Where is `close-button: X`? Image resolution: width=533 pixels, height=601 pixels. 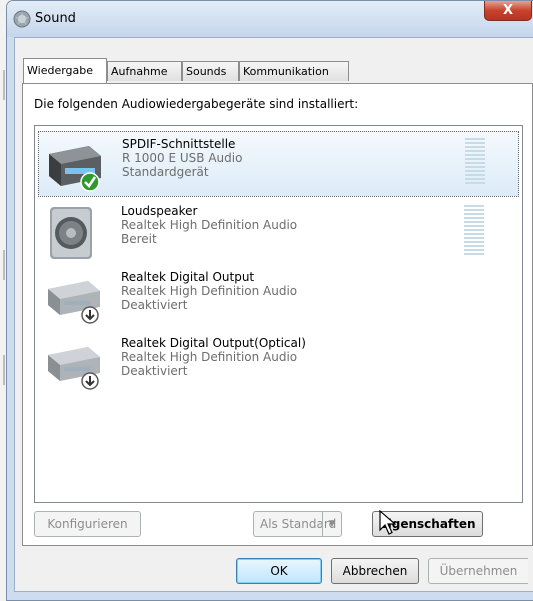
close-button: X is located at coordinates (508, 11).